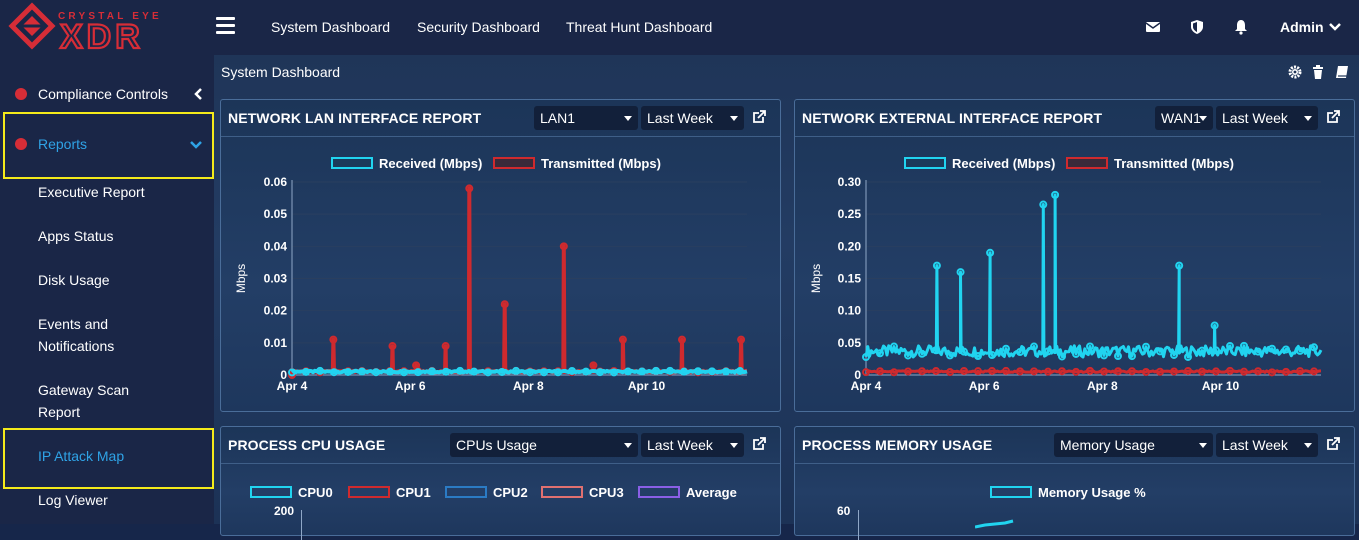  What do you see at coordinates (510, 492) in the screenshot?
I see `legend-cpu2-label: CPU2` at bounding box center [510, 492].